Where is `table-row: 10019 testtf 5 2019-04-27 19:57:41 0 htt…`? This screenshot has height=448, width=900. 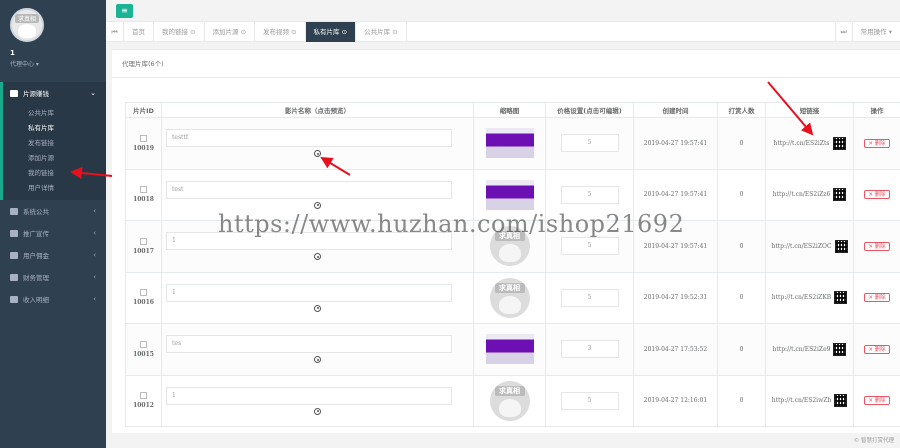 table-row: 10019 testtf 5 2019-04-27 19:57:41 0 htt… is located at coordinates (512, 143).